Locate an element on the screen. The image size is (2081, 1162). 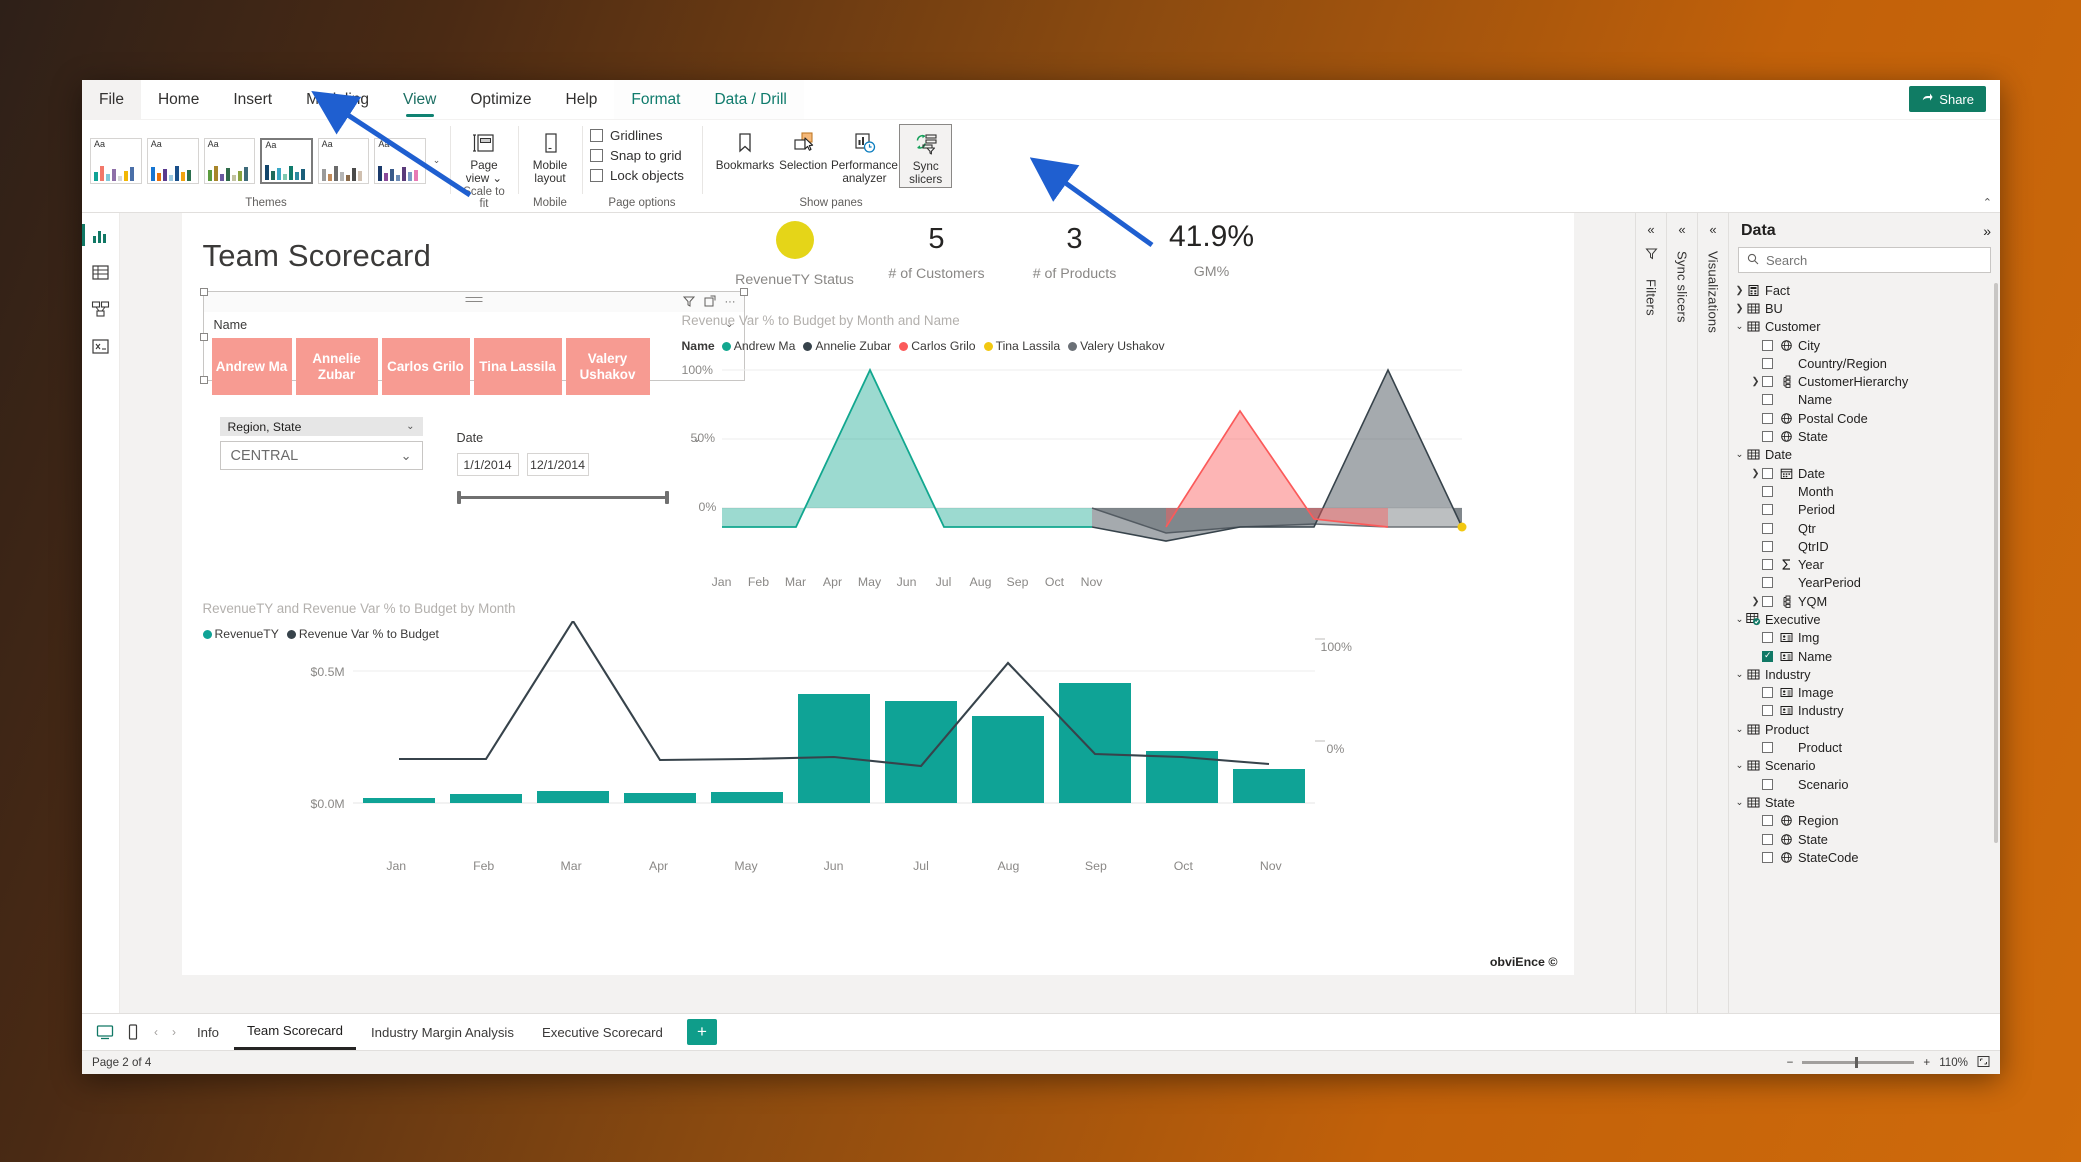
data-pane-node-executive: ⌄ Executive is located at coordinates (1864, 619).